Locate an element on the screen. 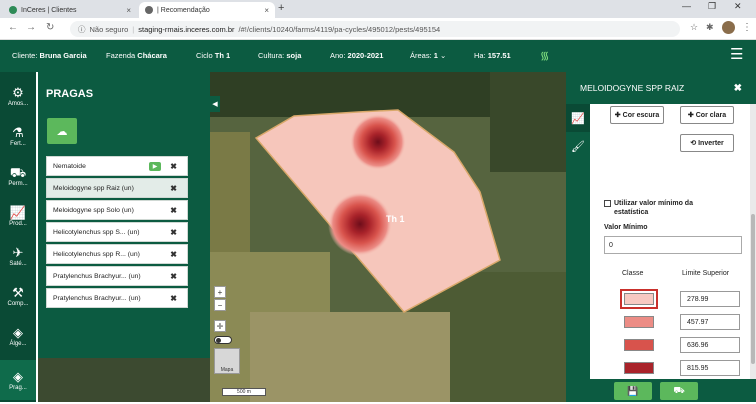 The width and height of the screenshot is (756, 404). class-header: Classe is located at coordinates (633, 273).